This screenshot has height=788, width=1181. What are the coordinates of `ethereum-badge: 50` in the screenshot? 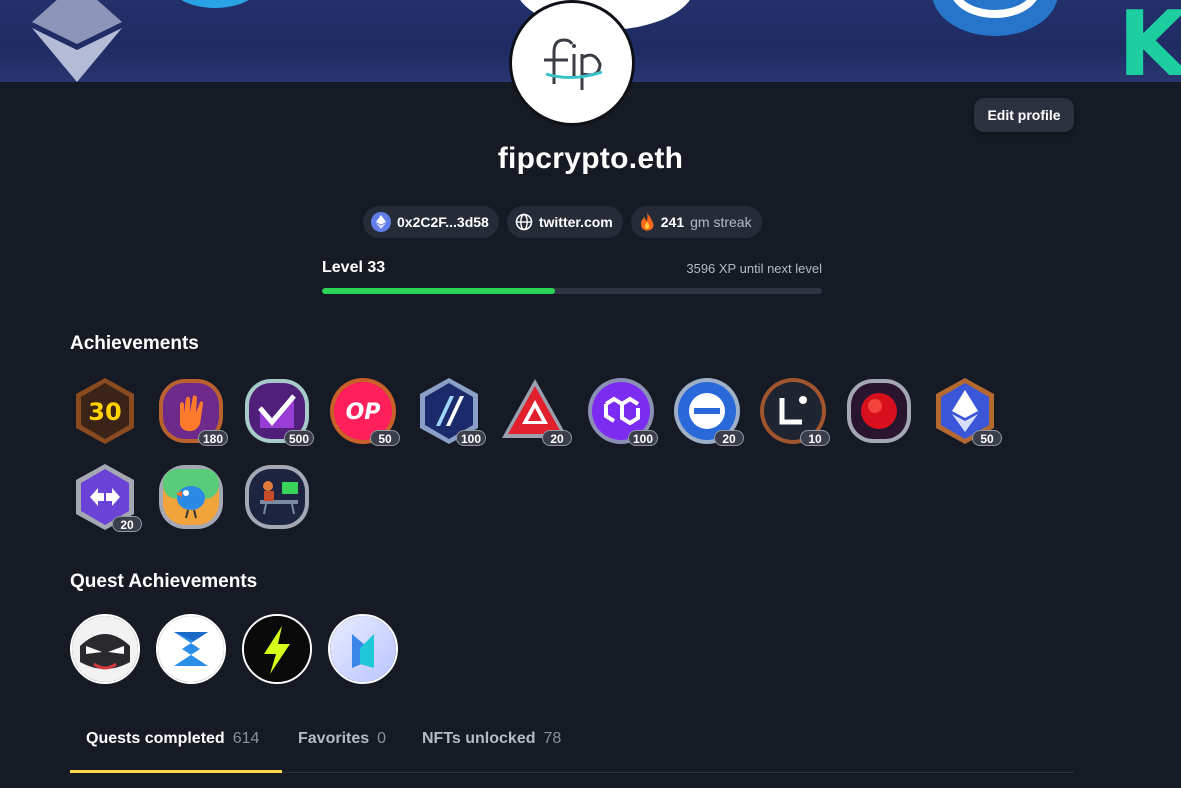 It's located at (966, 411).